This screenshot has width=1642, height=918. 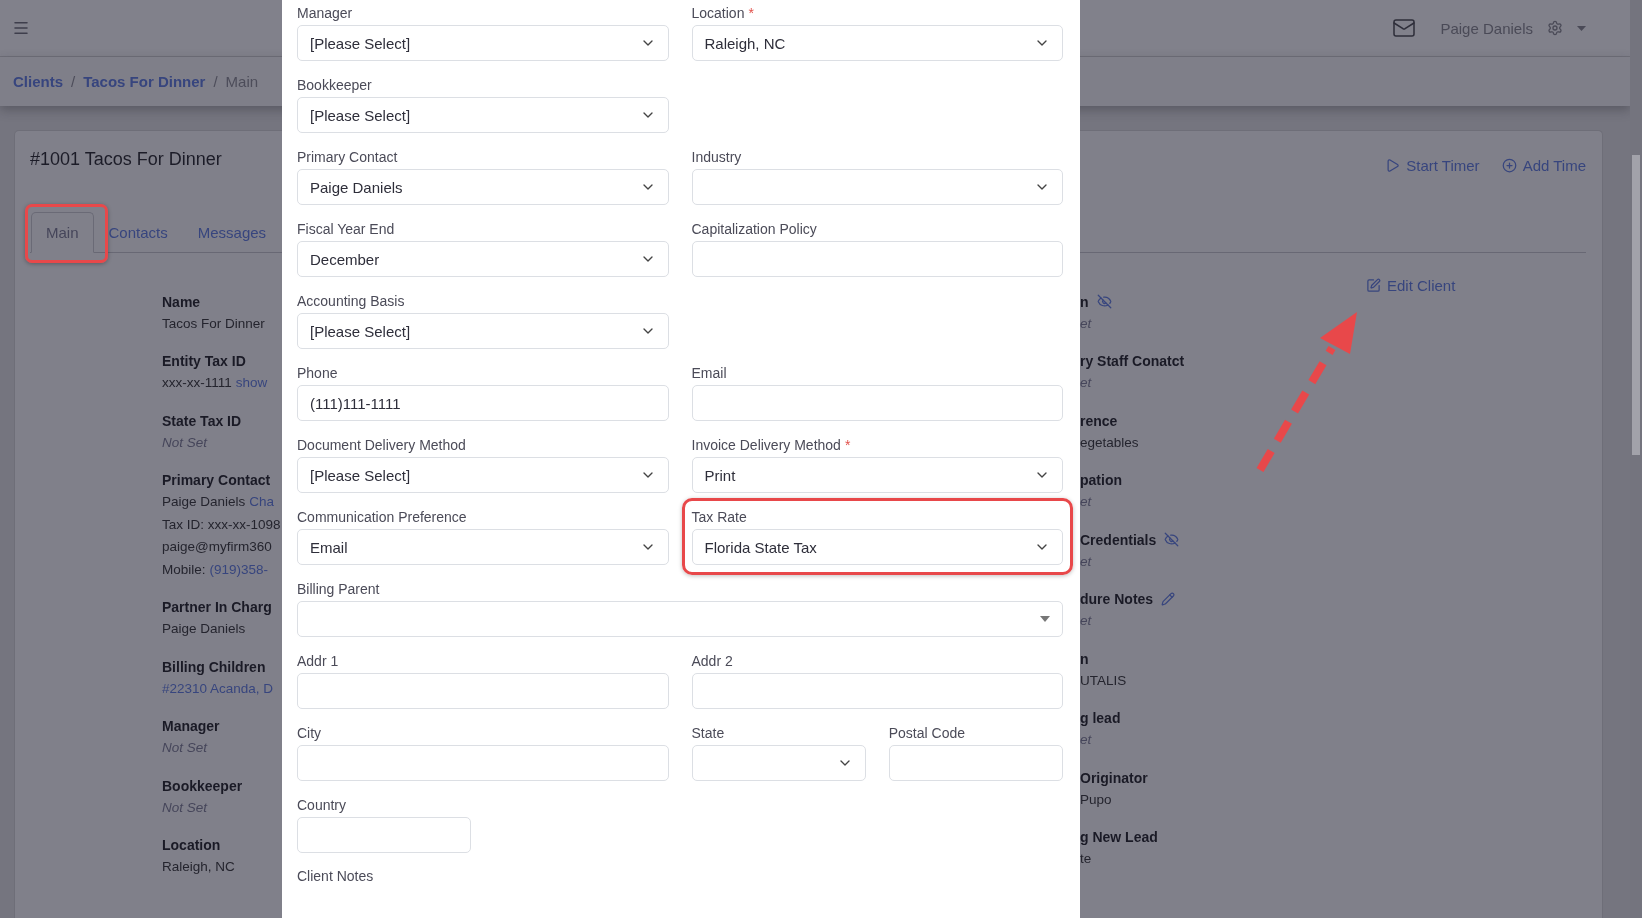 I want to click on field-label: Invoice Delivery Method *, so click(x=771, y=445).